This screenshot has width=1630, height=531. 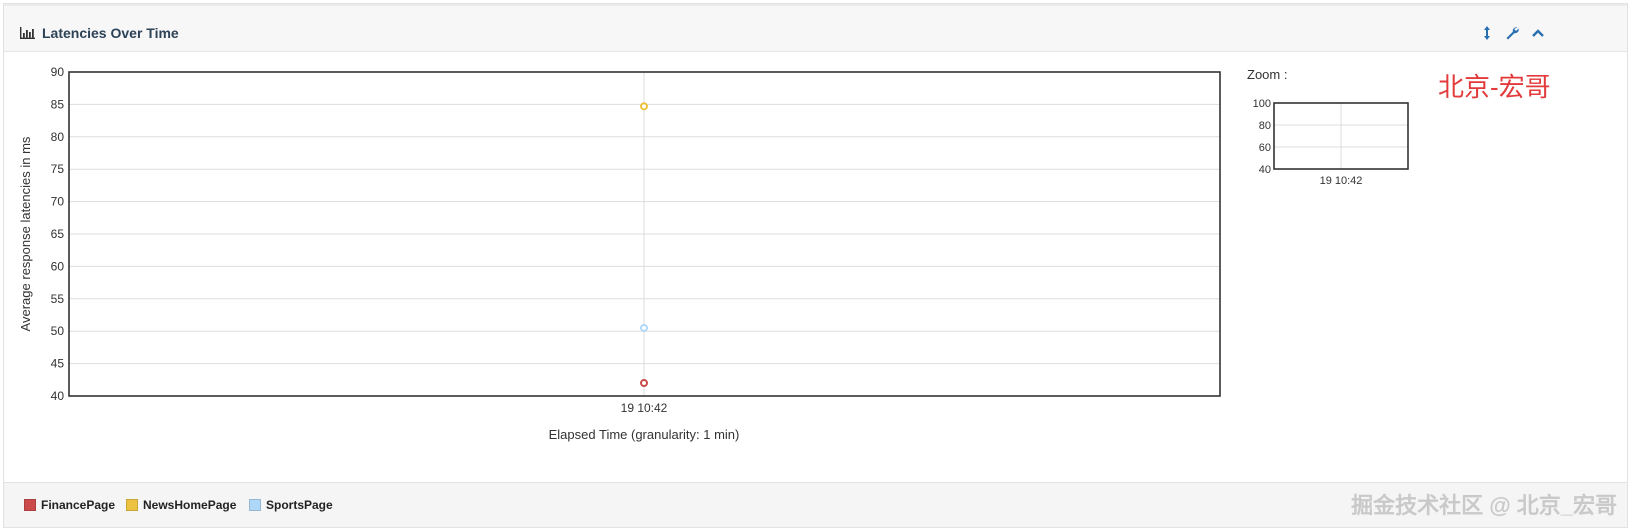 I want to click on legend-item-newshomepage: NewsHomePage, so click(x=181, y=505).